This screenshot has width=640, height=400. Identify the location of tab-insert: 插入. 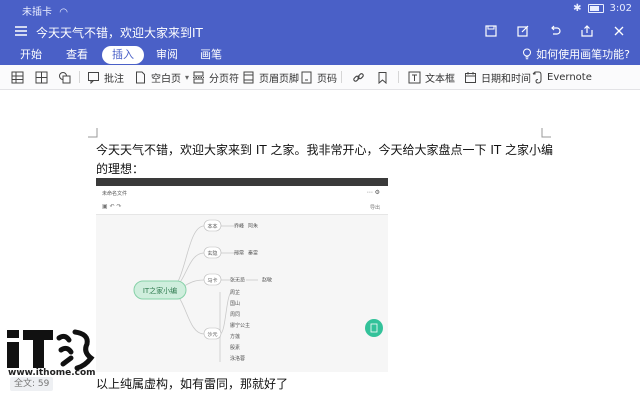
(123, 55).